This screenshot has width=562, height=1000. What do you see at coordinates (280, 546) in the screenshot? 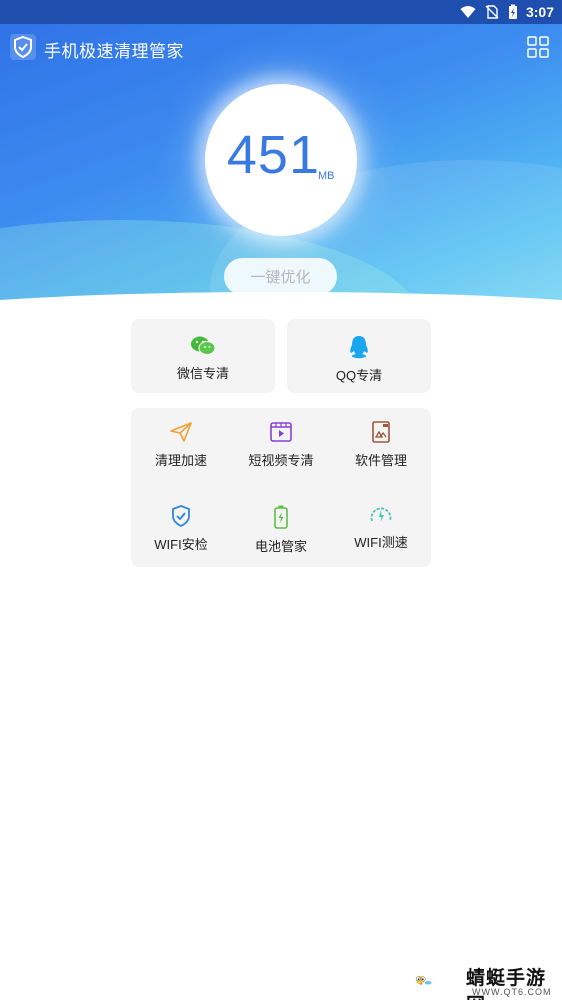
I see `tool-label: 电池管家` at bounding box center [280, 546].